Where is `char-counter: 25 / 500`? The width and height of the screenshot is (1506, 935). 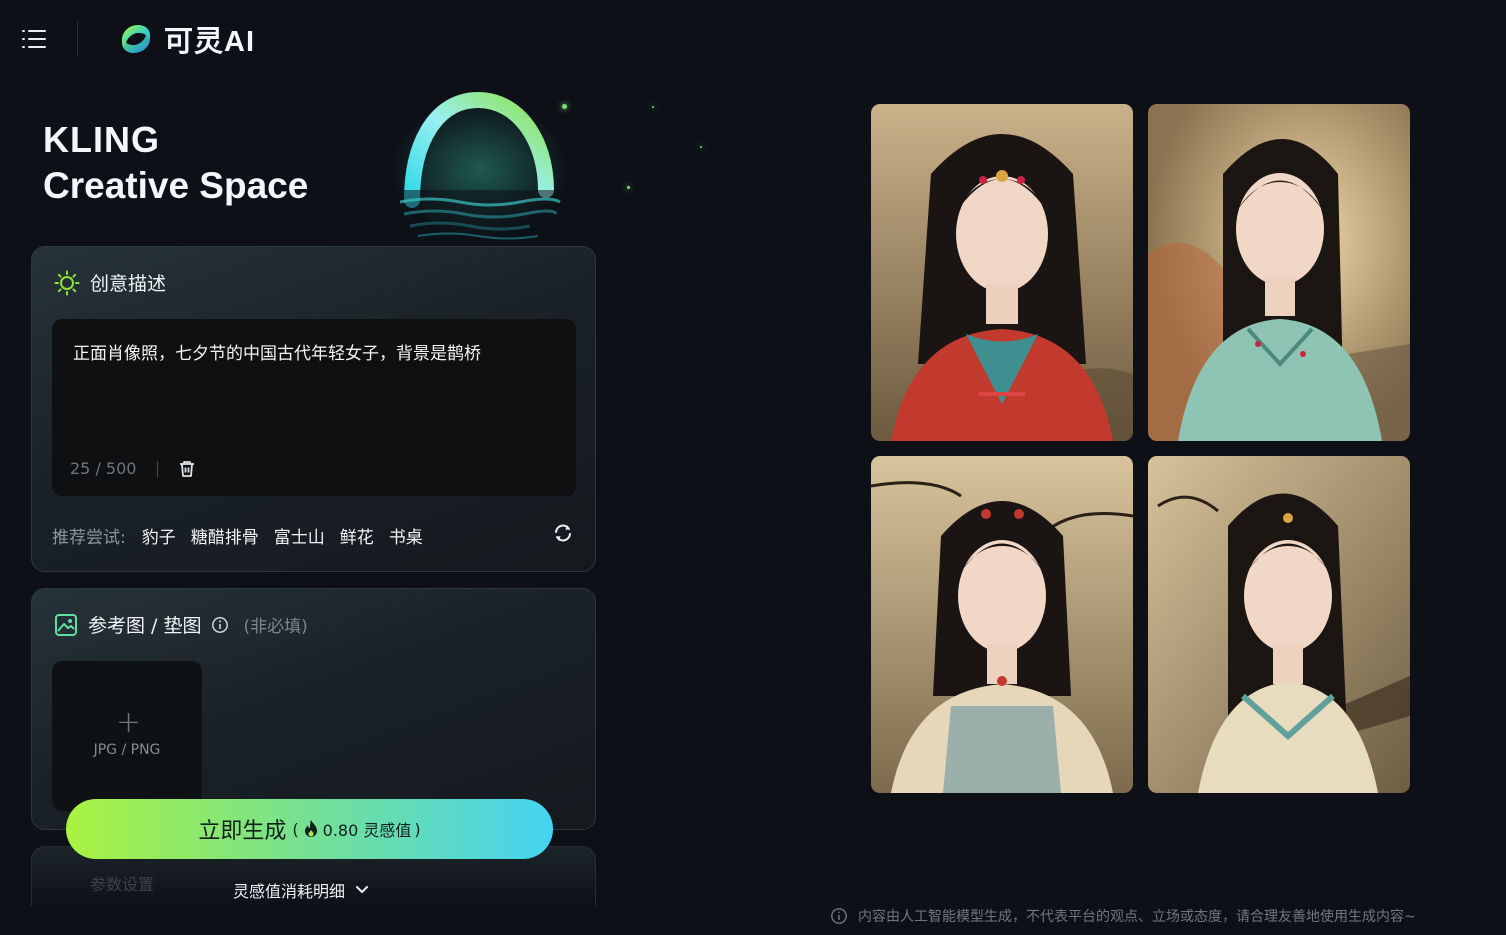
char-counter: 25 / 500 is located at coordinates (103, 468).